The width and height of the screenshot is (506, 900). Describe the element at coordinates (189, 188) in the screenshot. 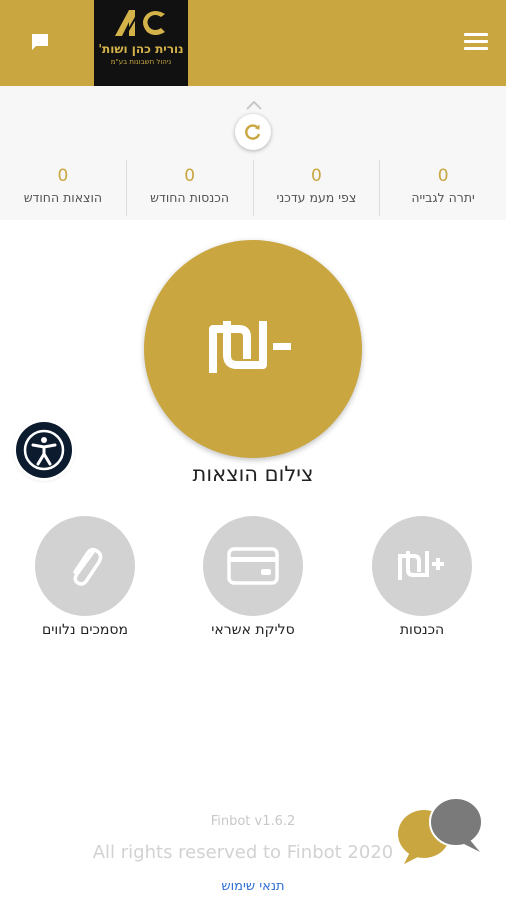

I see `stat-month-income: 0 הכנסות החודש` at that location.